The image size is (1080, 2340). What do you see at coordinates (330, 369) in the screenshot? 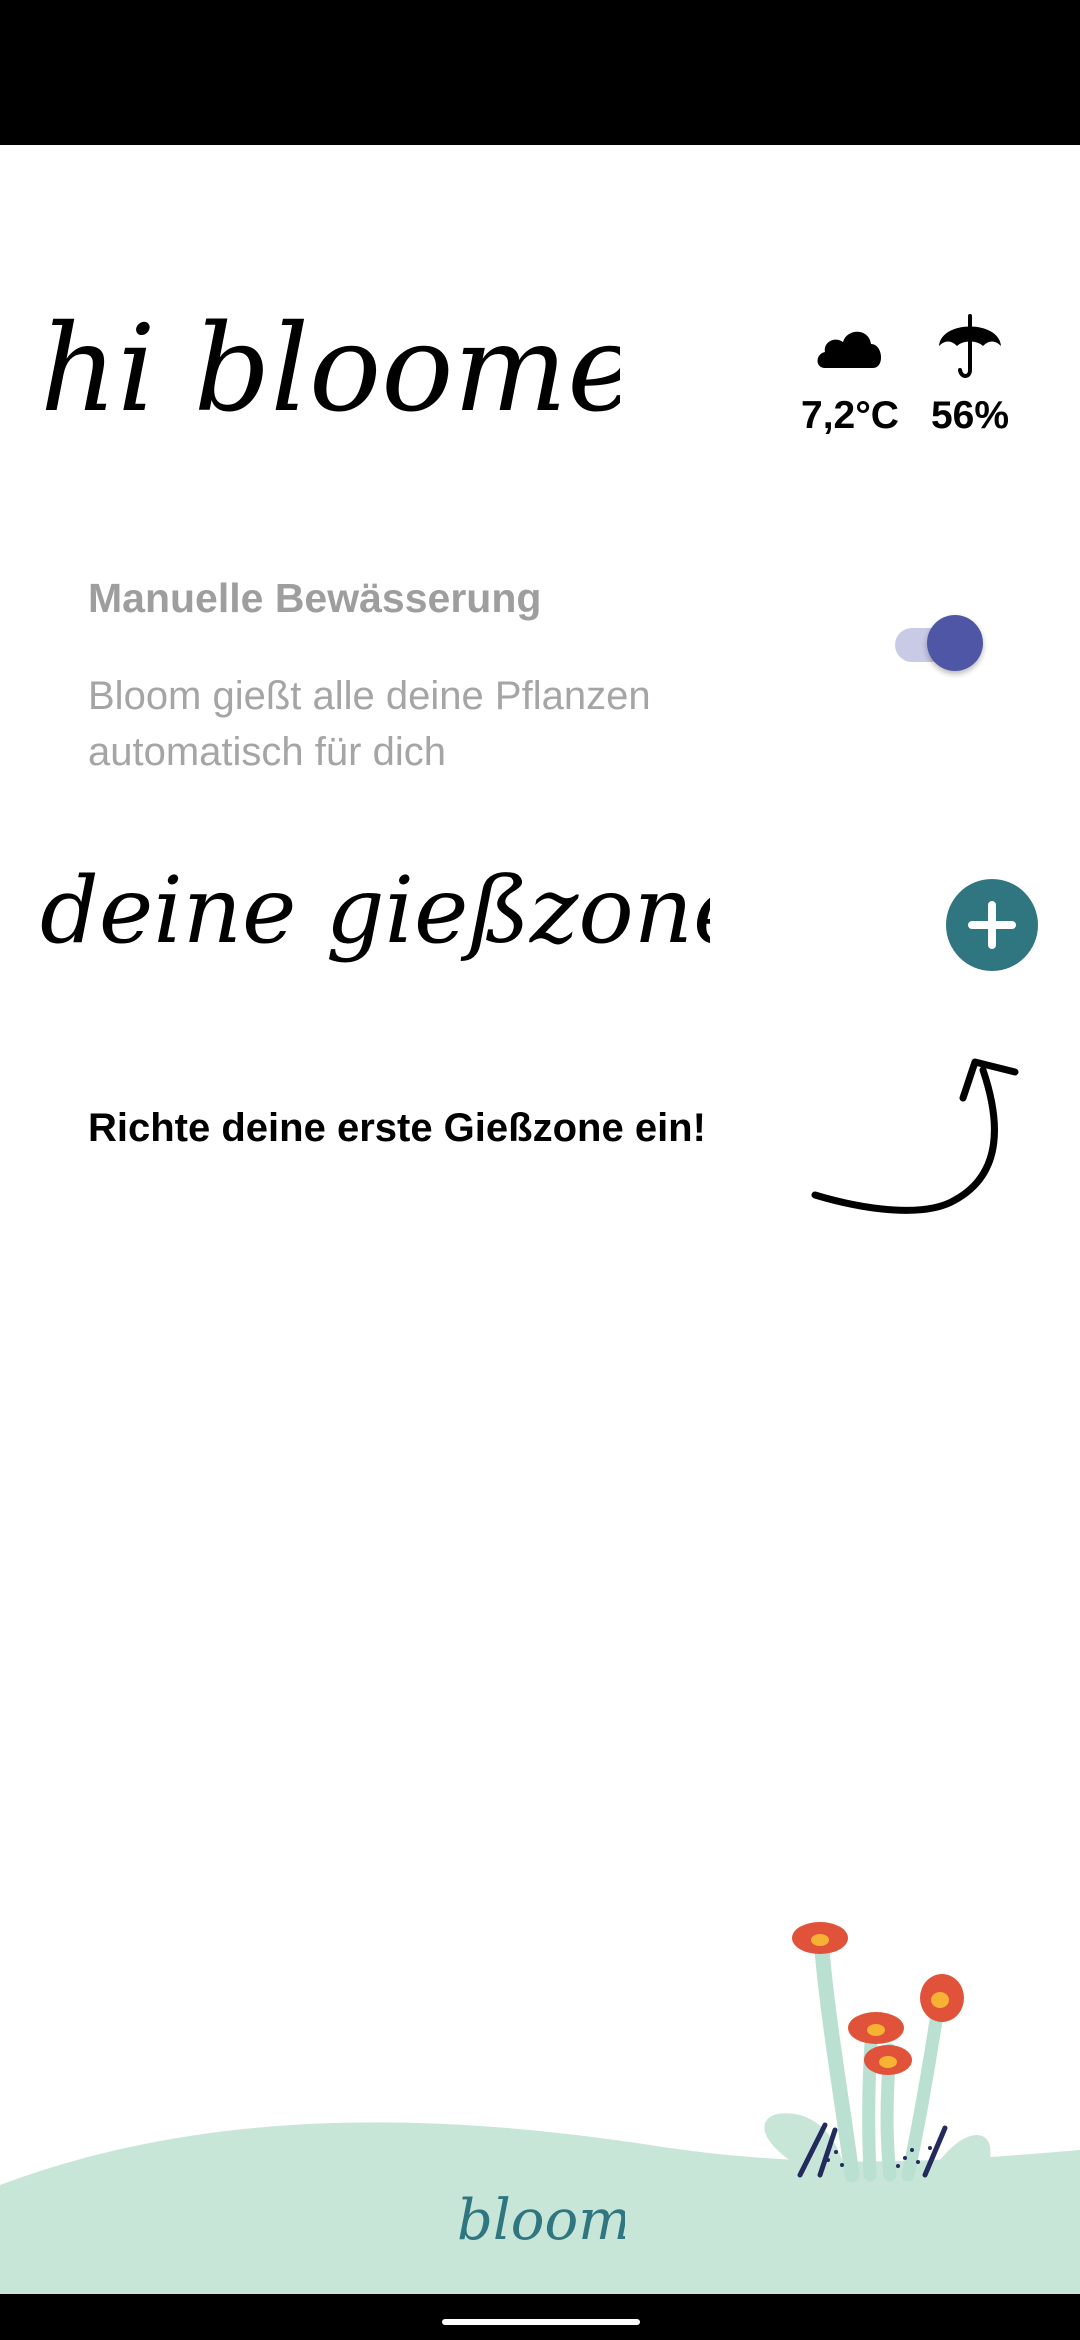
I see `greeting-text: hi bloomer` at bounding box center [330, 369].